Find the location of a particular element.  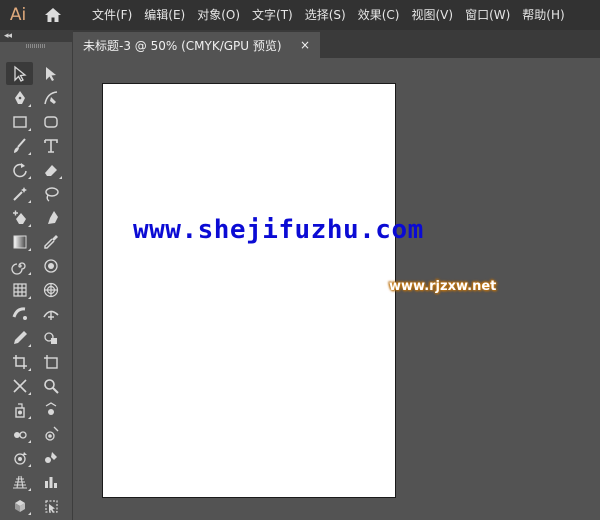

tools-panel: ◂◂ is located at coordinates (36, 275).